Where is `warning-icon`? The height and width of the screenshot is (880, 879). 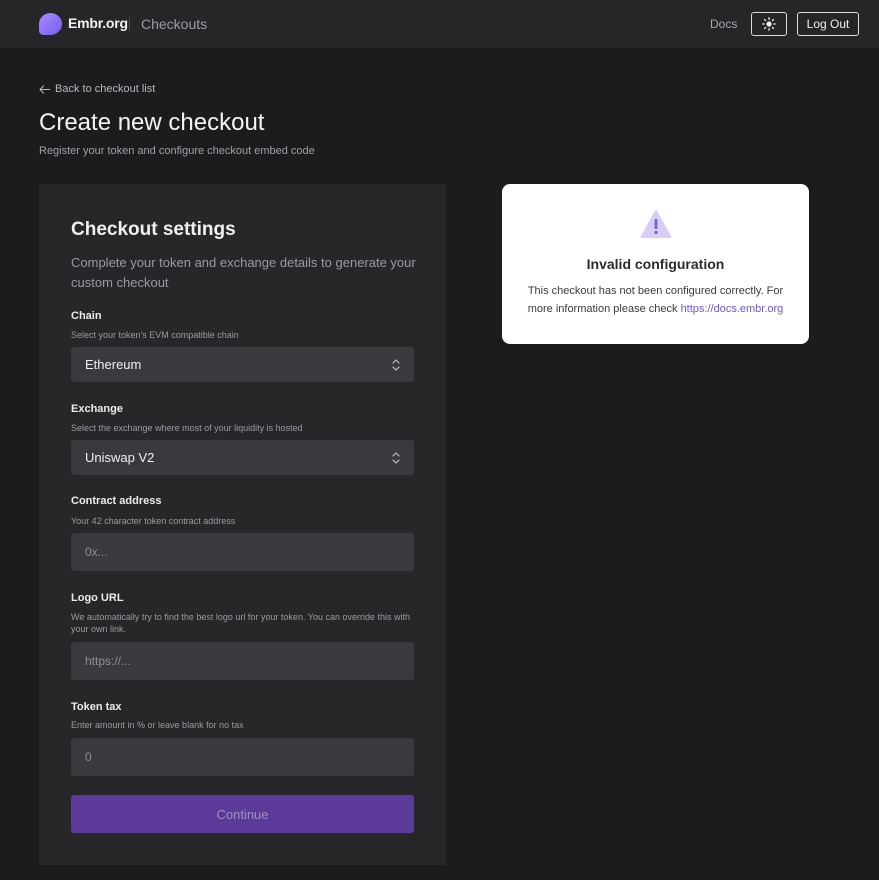
warning-icon is located at coordinates (656, 224).